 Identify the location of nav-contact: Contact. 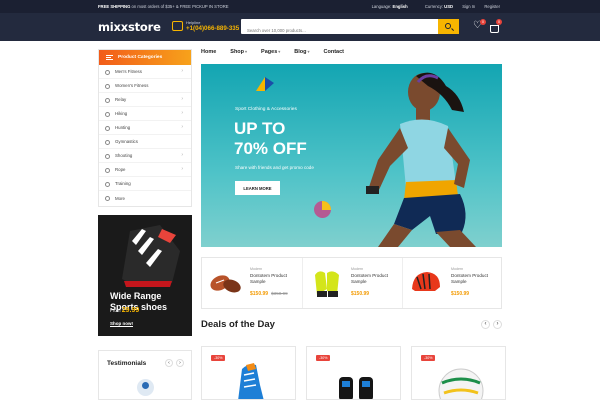
(334, 54).